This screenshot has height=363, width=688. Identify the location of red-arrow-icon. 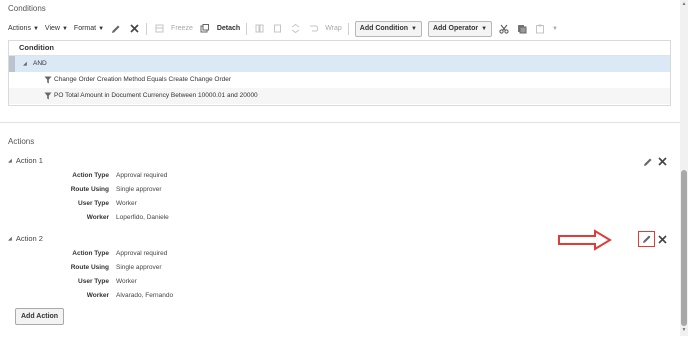
(585, 240).